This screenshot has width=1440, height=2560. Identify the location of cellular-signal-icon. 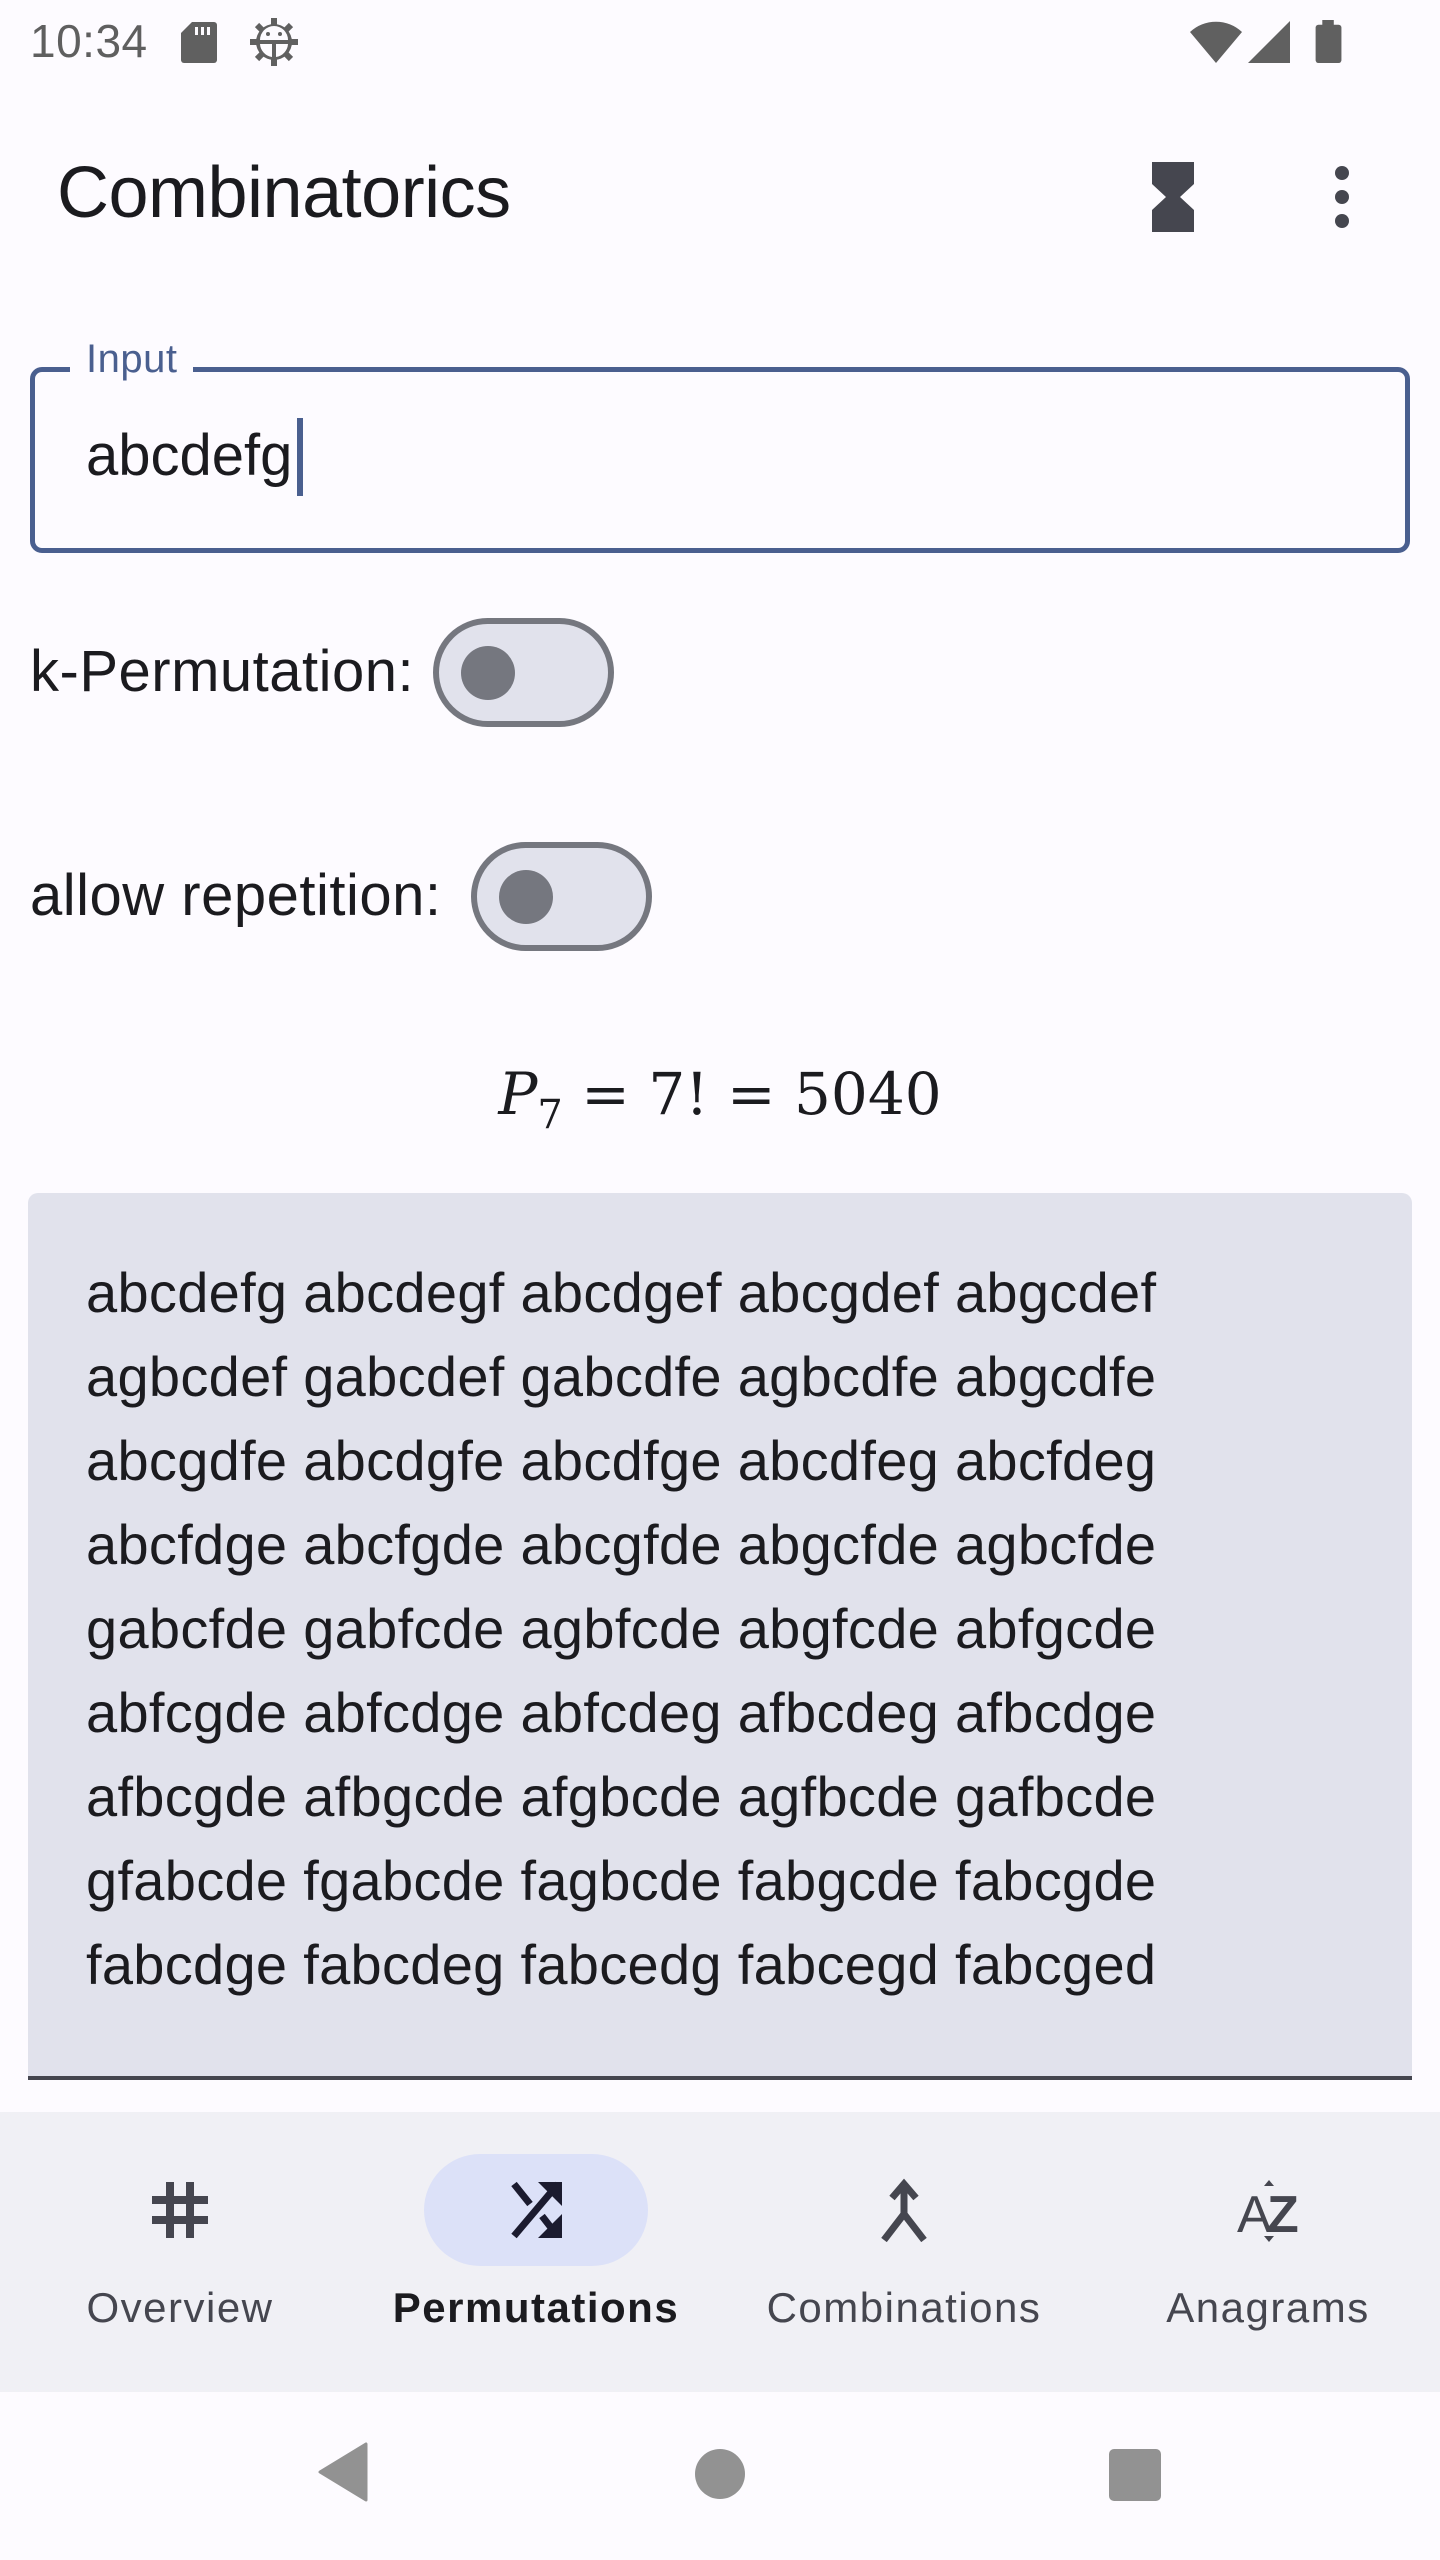
(1269, 42).